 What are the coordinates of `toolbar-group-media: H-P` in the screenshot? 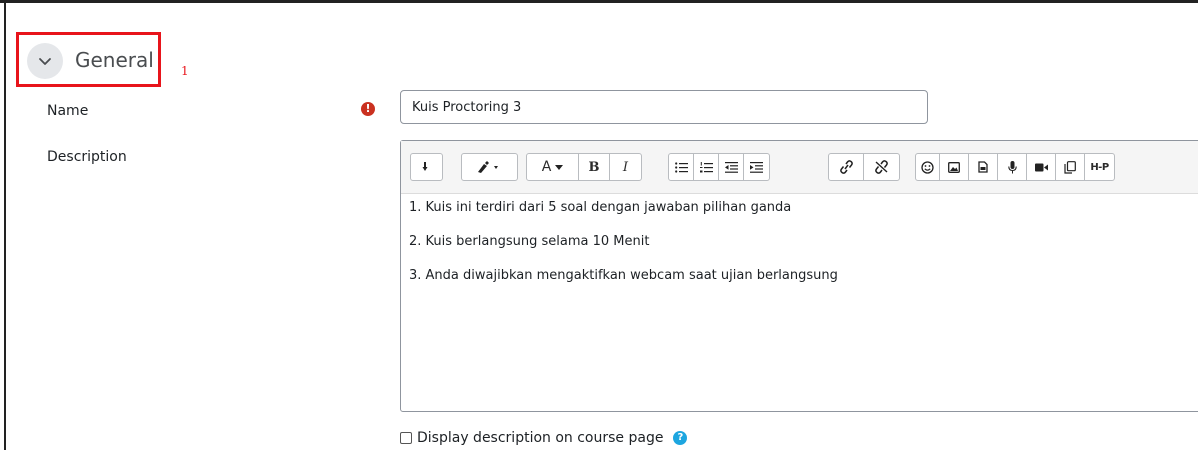 It's located at (1015, 167).